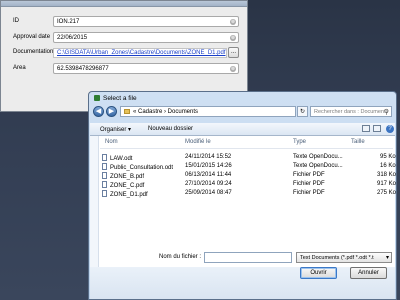 This screenshot has height=300, width=400. What do you see at coordinates (33, 52) in the screenshot?
I see `documentation-label: Documentation` at bounding box center [33, 52].